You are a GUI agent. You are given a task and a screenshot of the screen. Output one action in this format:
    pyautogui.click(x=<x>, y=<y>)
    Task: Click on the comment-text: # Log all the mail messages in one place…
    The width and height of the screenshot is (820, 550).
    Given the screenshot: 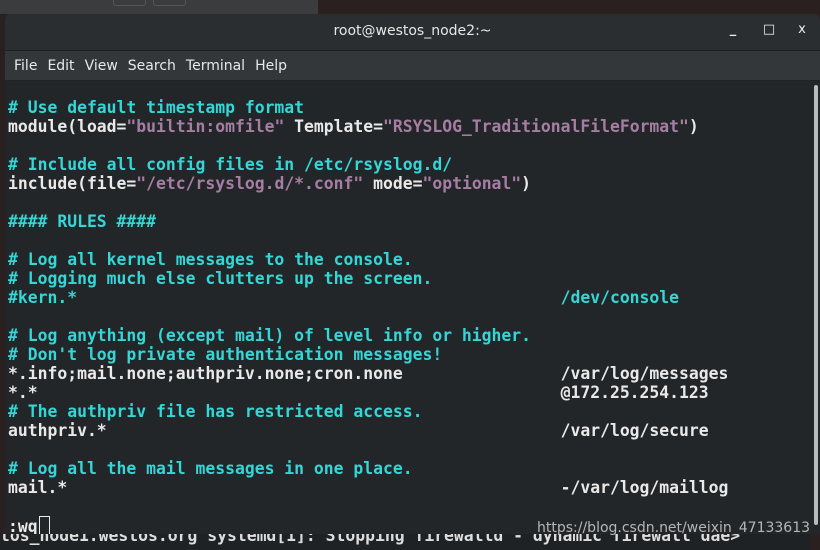 What is the action you would take?
    pyautogui.click(x=210, y=468)
    